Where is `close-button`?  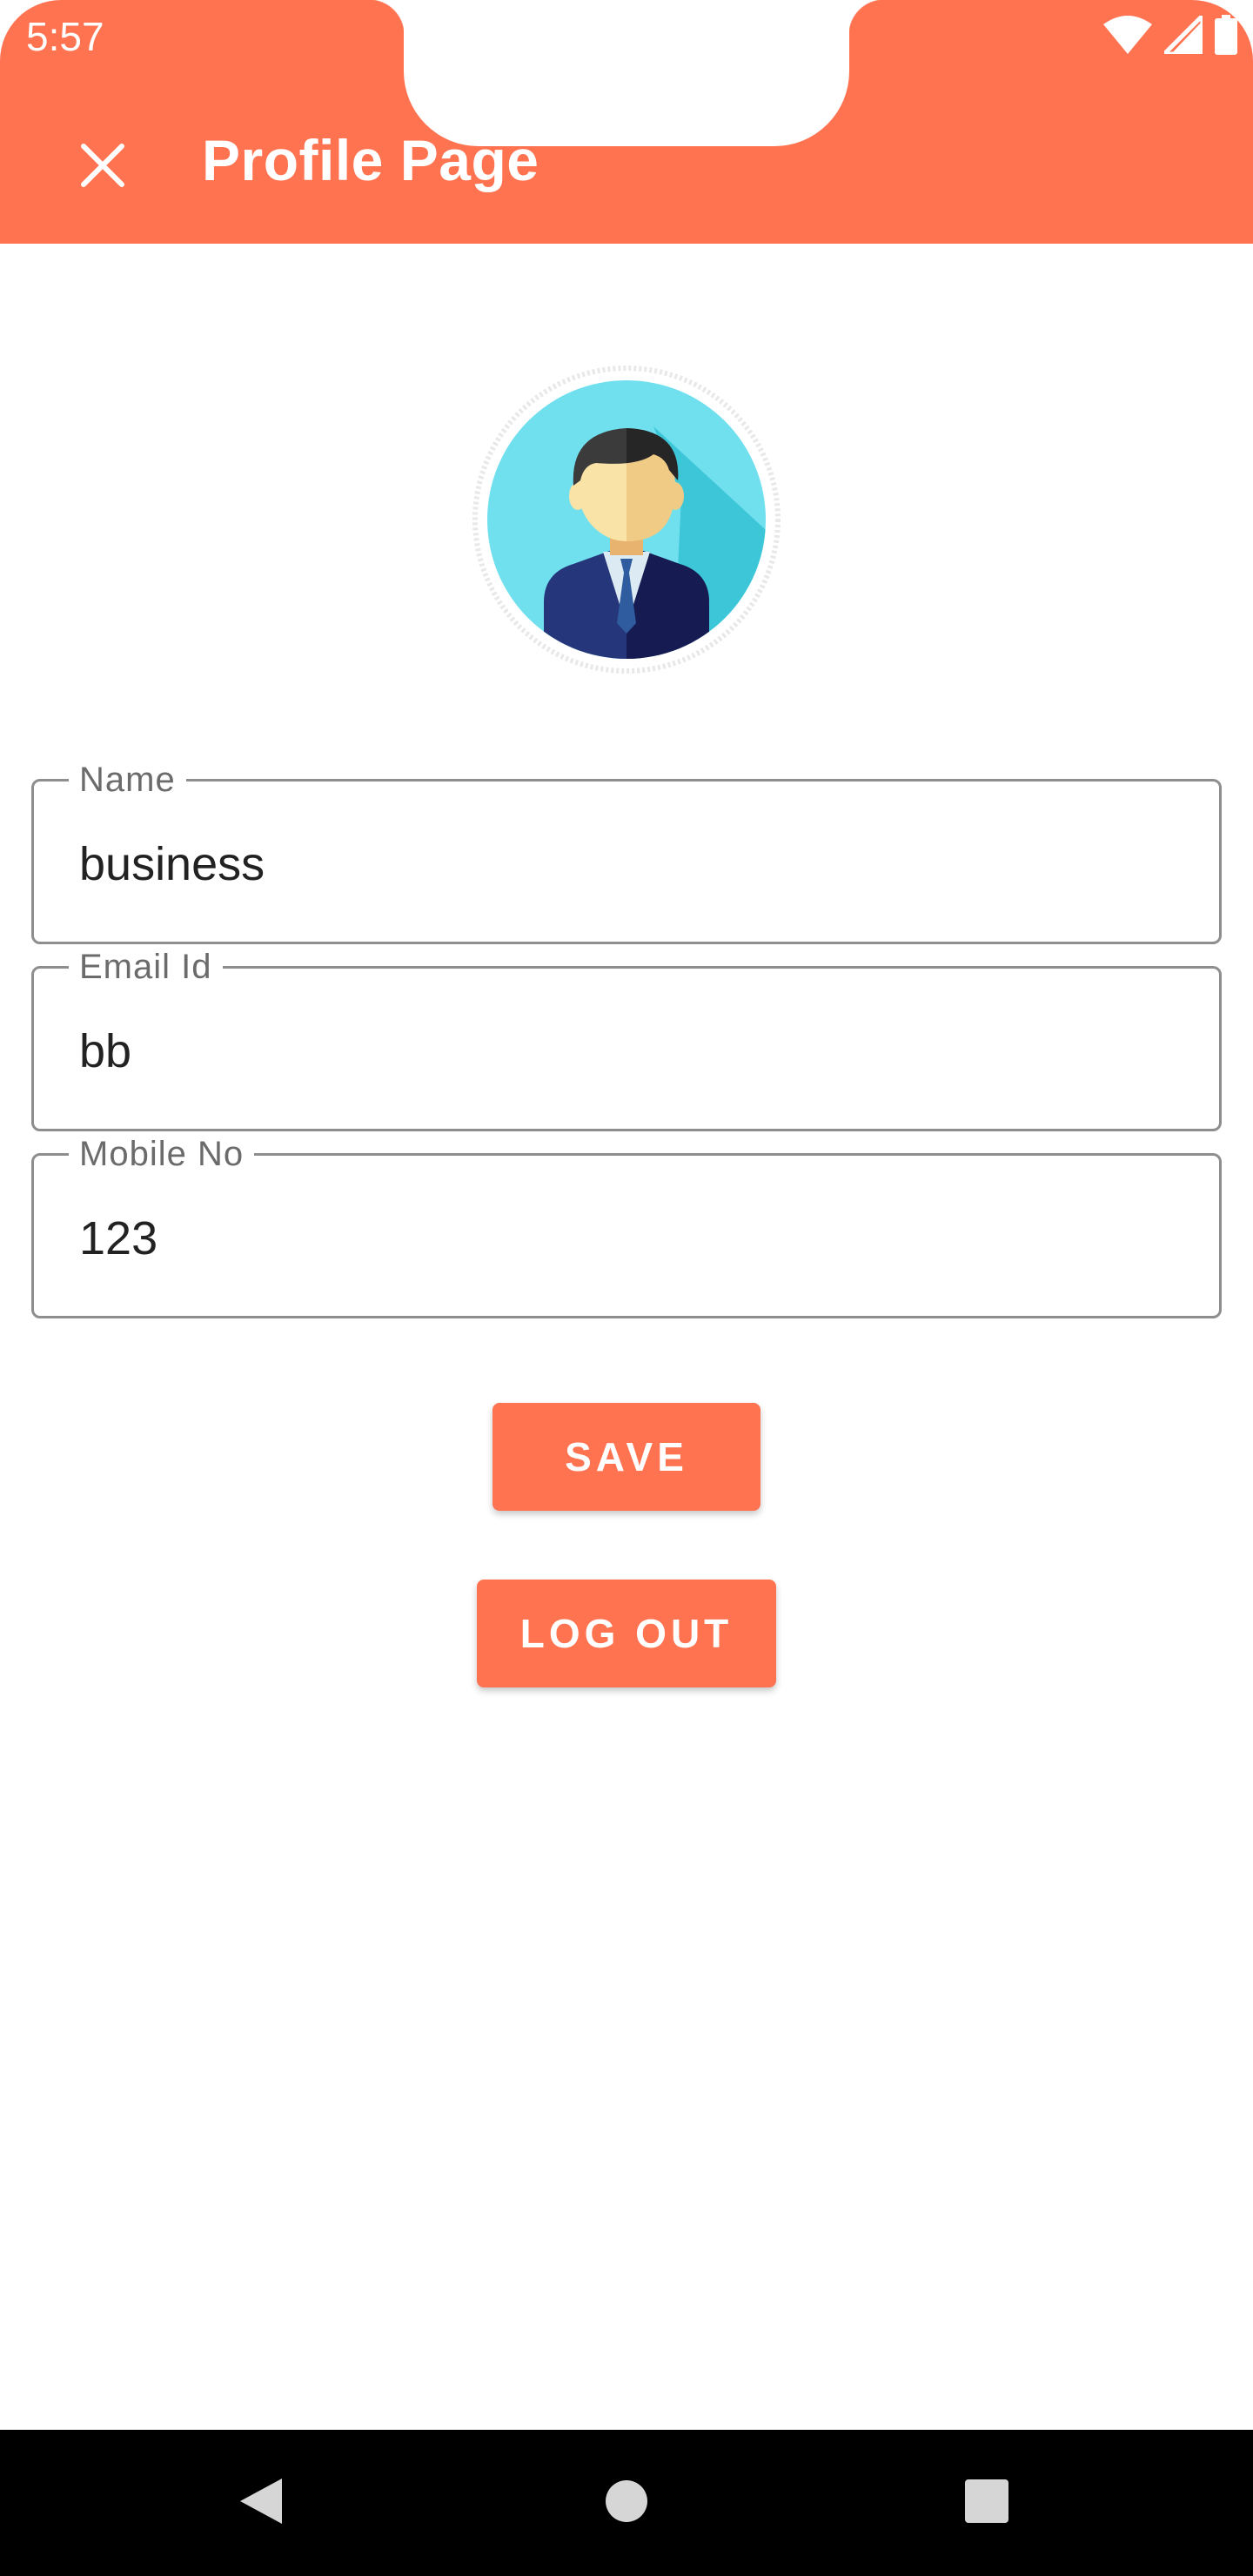
close-button is located at coordinates (102, 167).